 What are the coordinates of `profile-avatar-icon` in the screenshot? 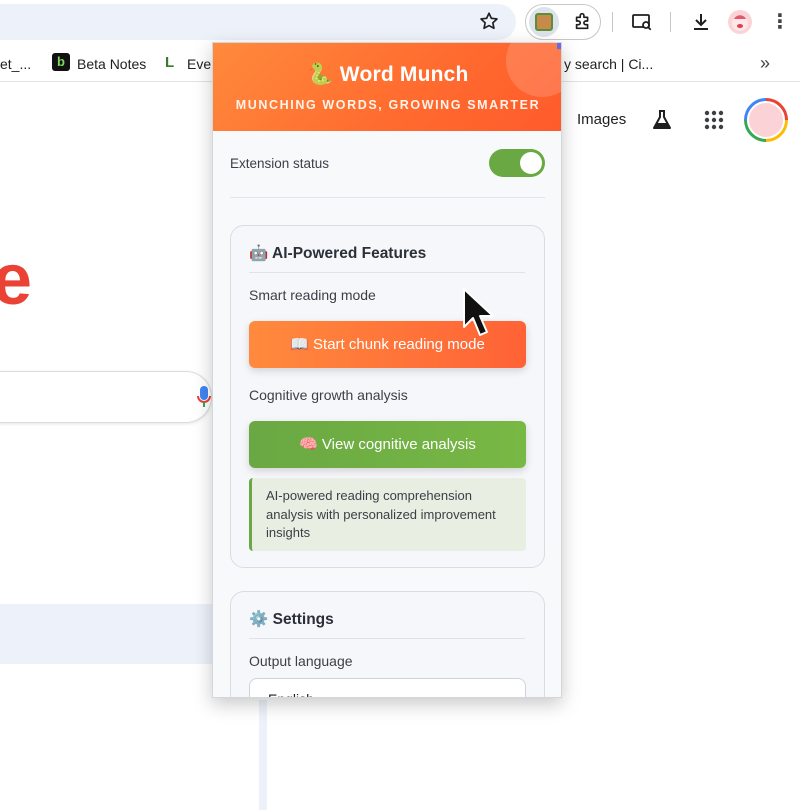 It's located at (740, 22).